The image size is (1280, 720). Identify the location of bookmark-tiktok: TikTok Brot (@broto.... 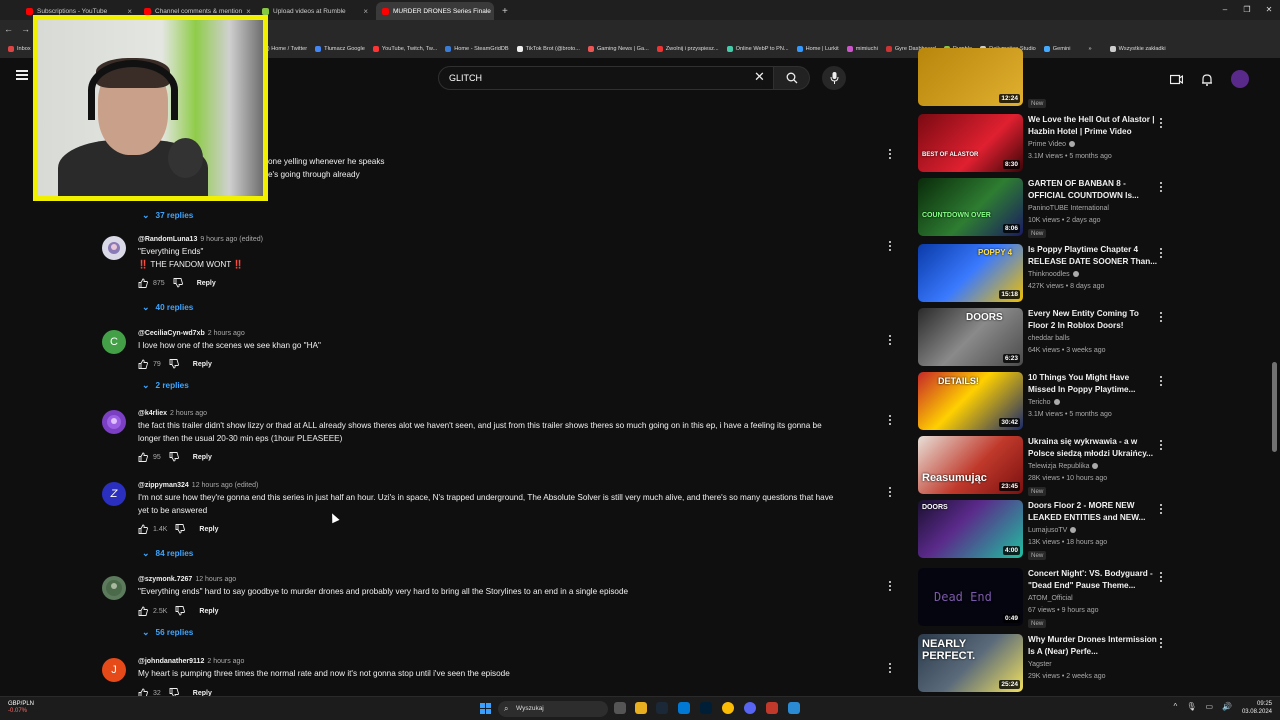
(548, 49).